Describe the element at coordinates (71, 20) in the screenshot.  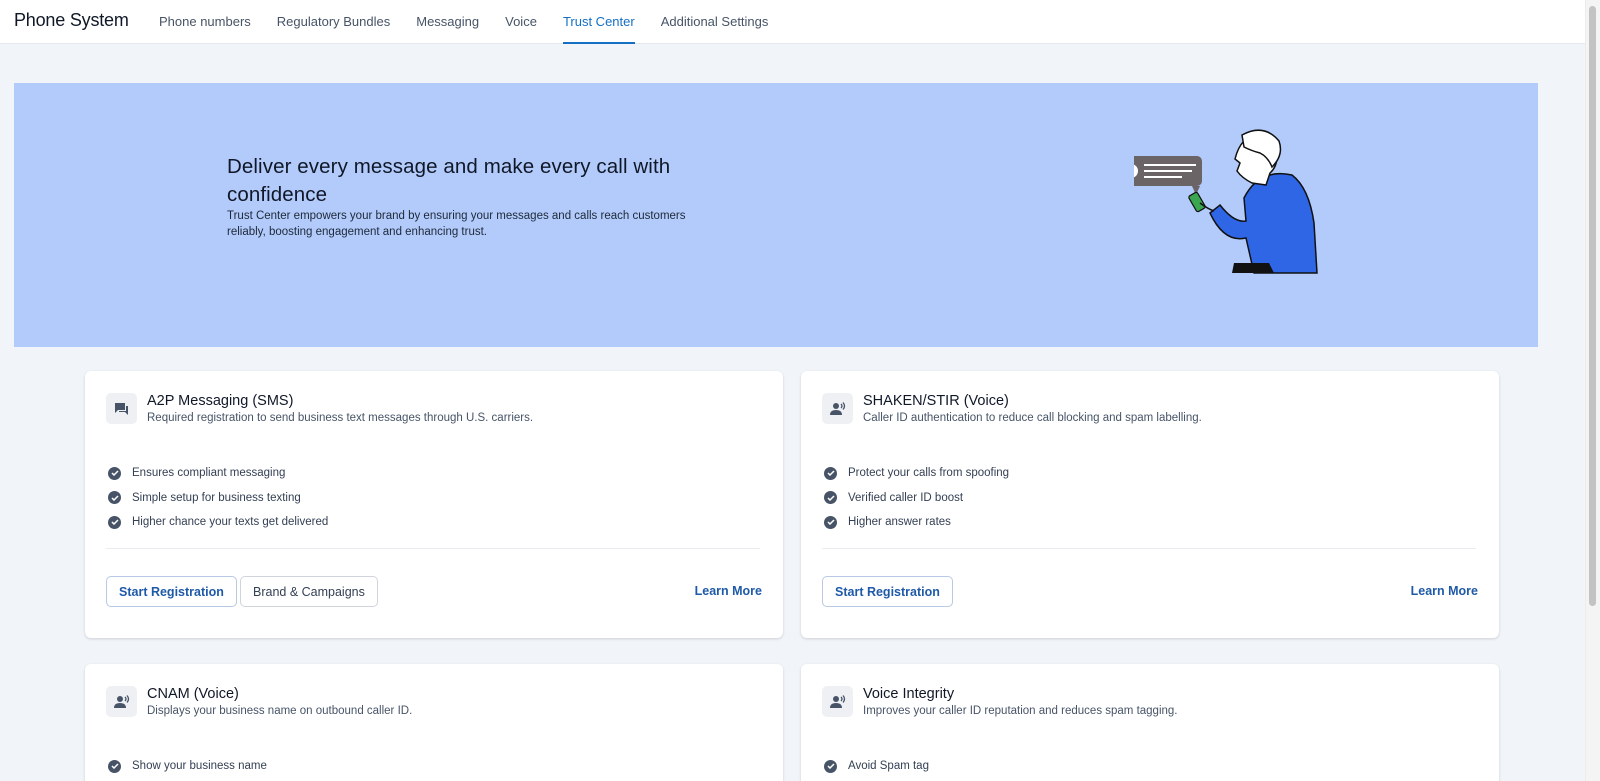
I see `app-title: Phone System` at that location.